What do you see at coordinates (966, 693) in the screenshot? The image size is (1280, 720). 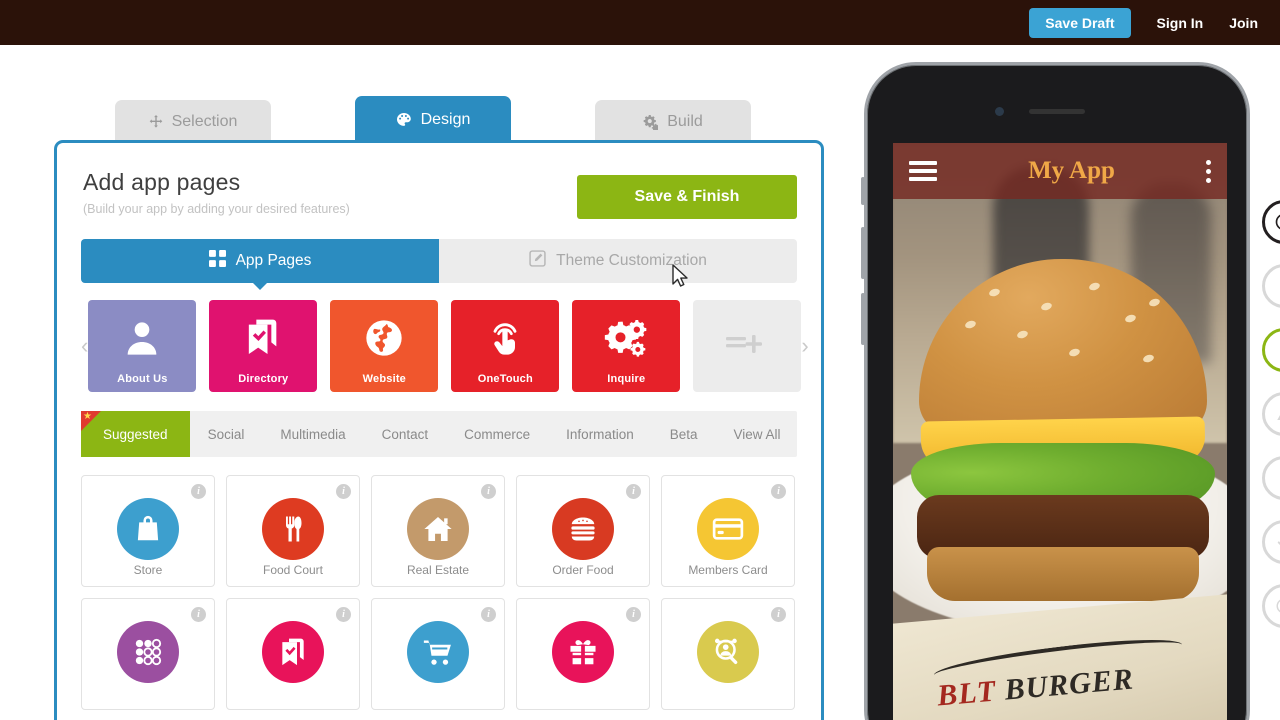 I see `photo-brand-blt: BLT` at bounding box center [966, 693].